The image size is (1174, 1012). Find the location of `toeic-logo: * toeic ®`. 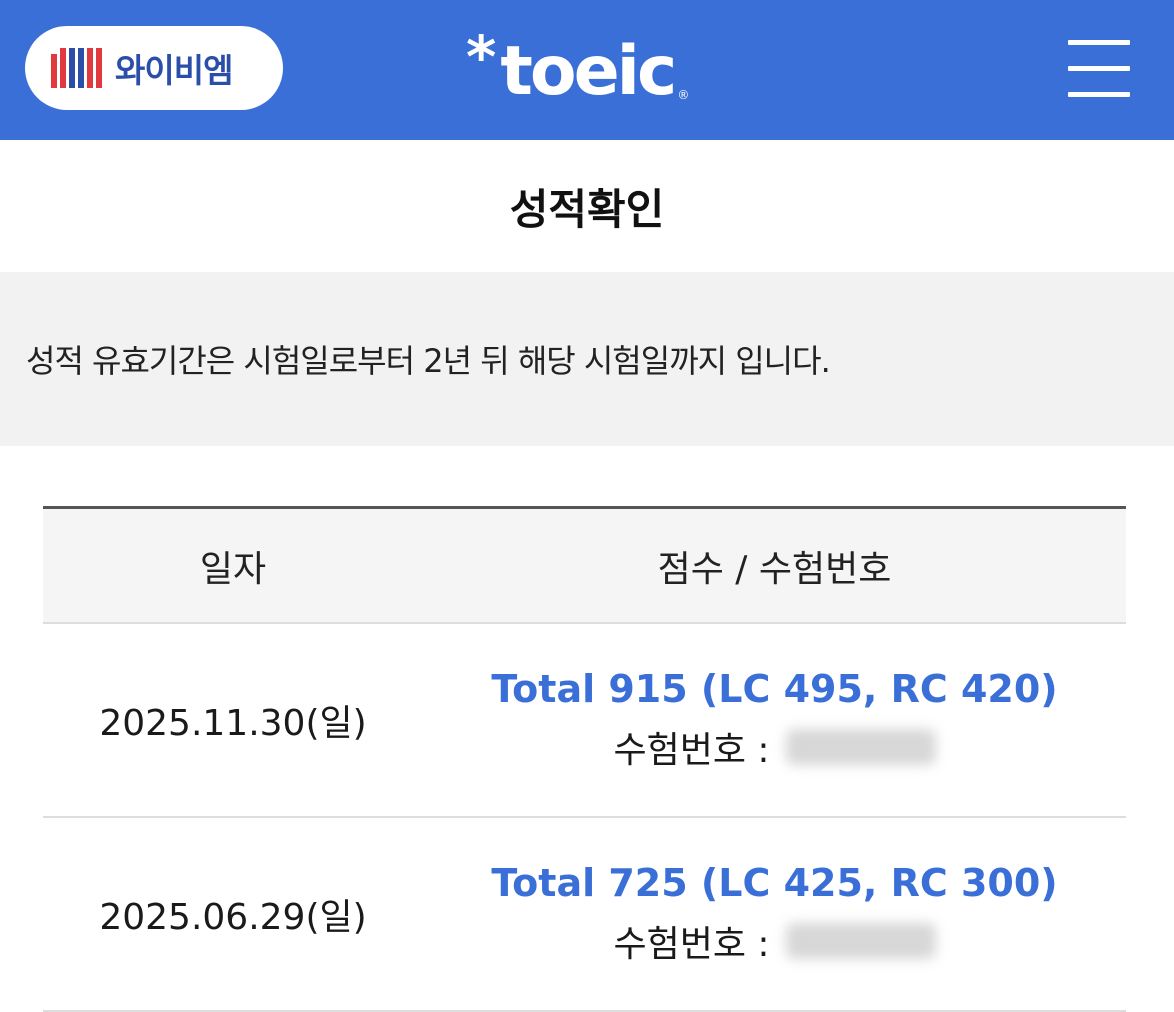

toeic-logo: * toeic ® is located at coordinates (578, 67).